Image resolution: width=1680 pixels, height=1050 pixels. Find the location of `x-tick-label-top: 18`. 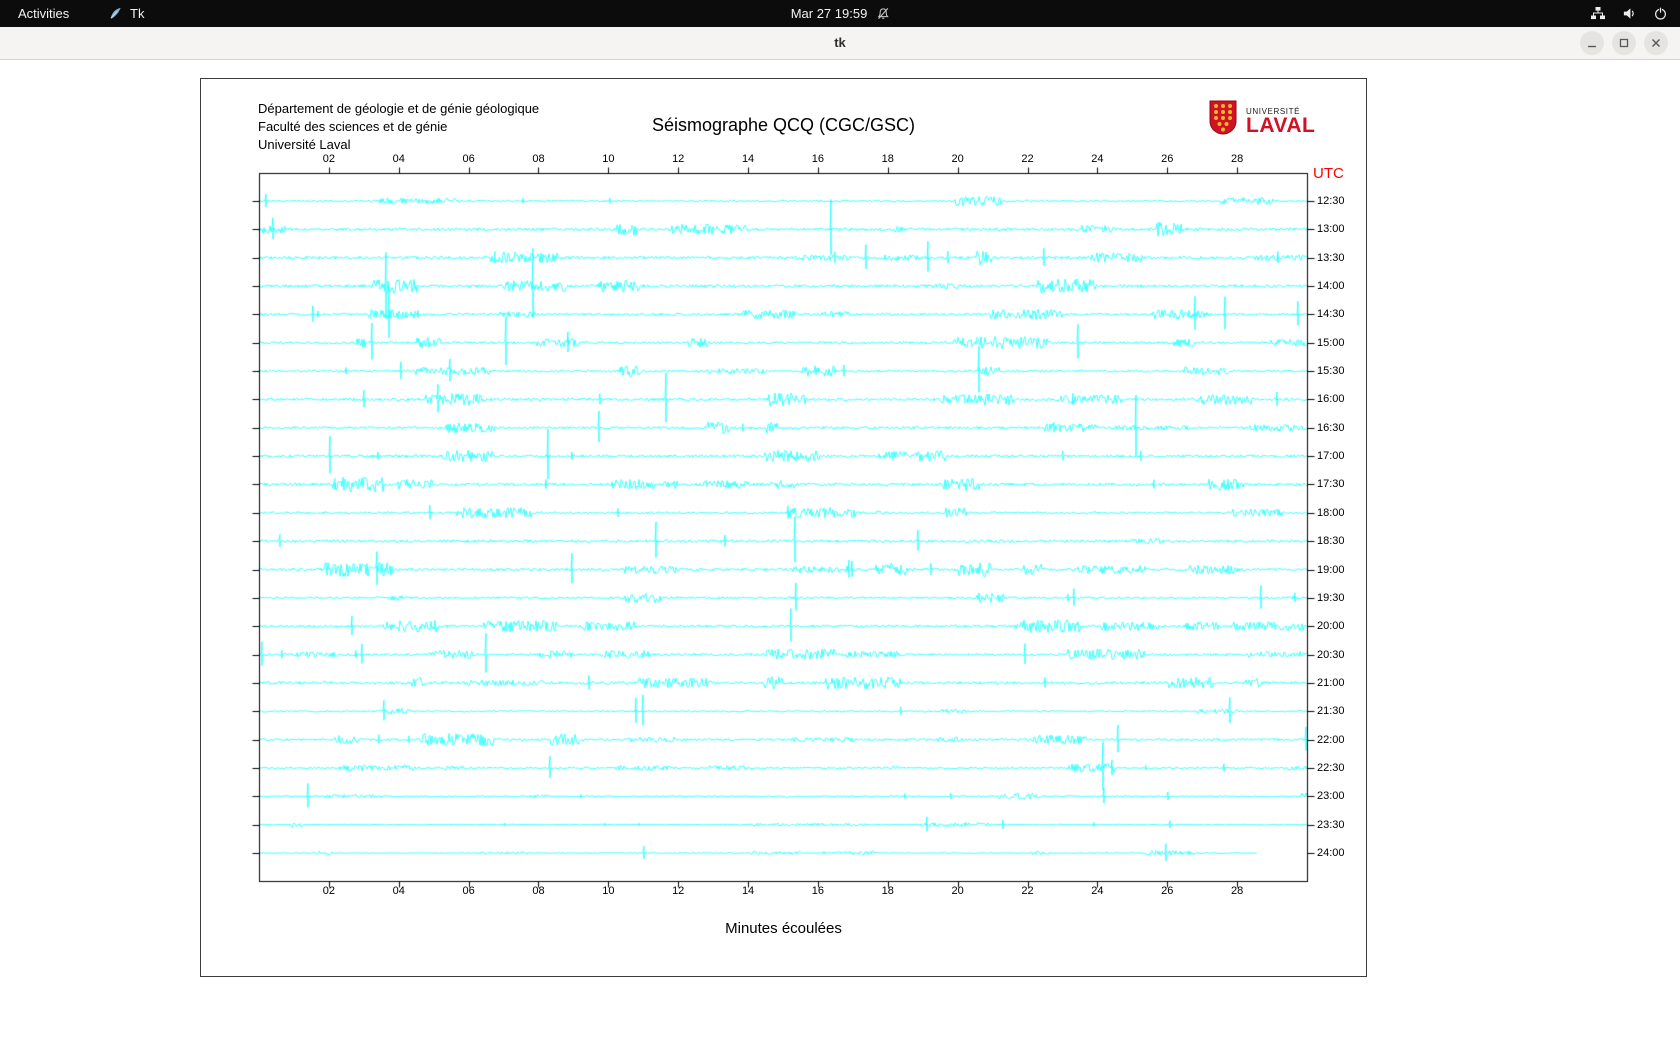

x-tick-label-top: 18 is located at coordinates (887, 159).